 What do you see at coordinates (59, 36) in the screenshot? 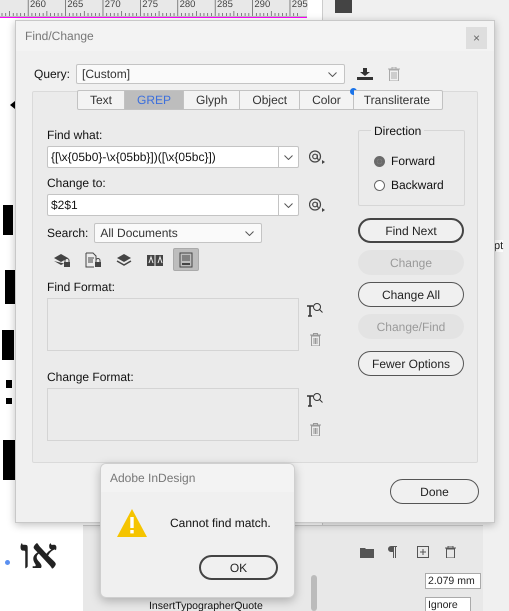
I see `dialog-title: Find/Change` at bounding box center [59, 36].